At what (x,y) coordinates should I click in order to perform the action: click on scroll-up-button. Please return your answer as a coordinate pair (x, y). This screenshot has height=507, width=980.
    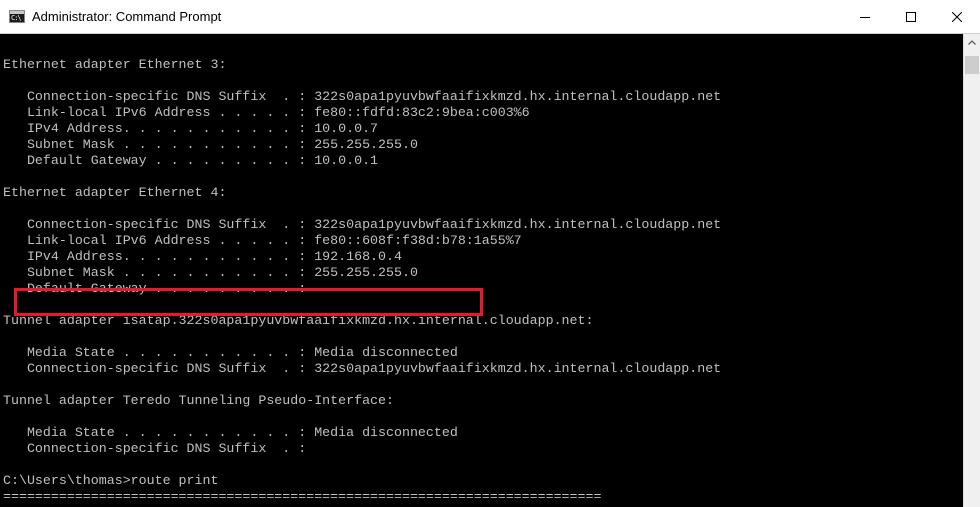
    Looking at the image, I should click on (972, 42).